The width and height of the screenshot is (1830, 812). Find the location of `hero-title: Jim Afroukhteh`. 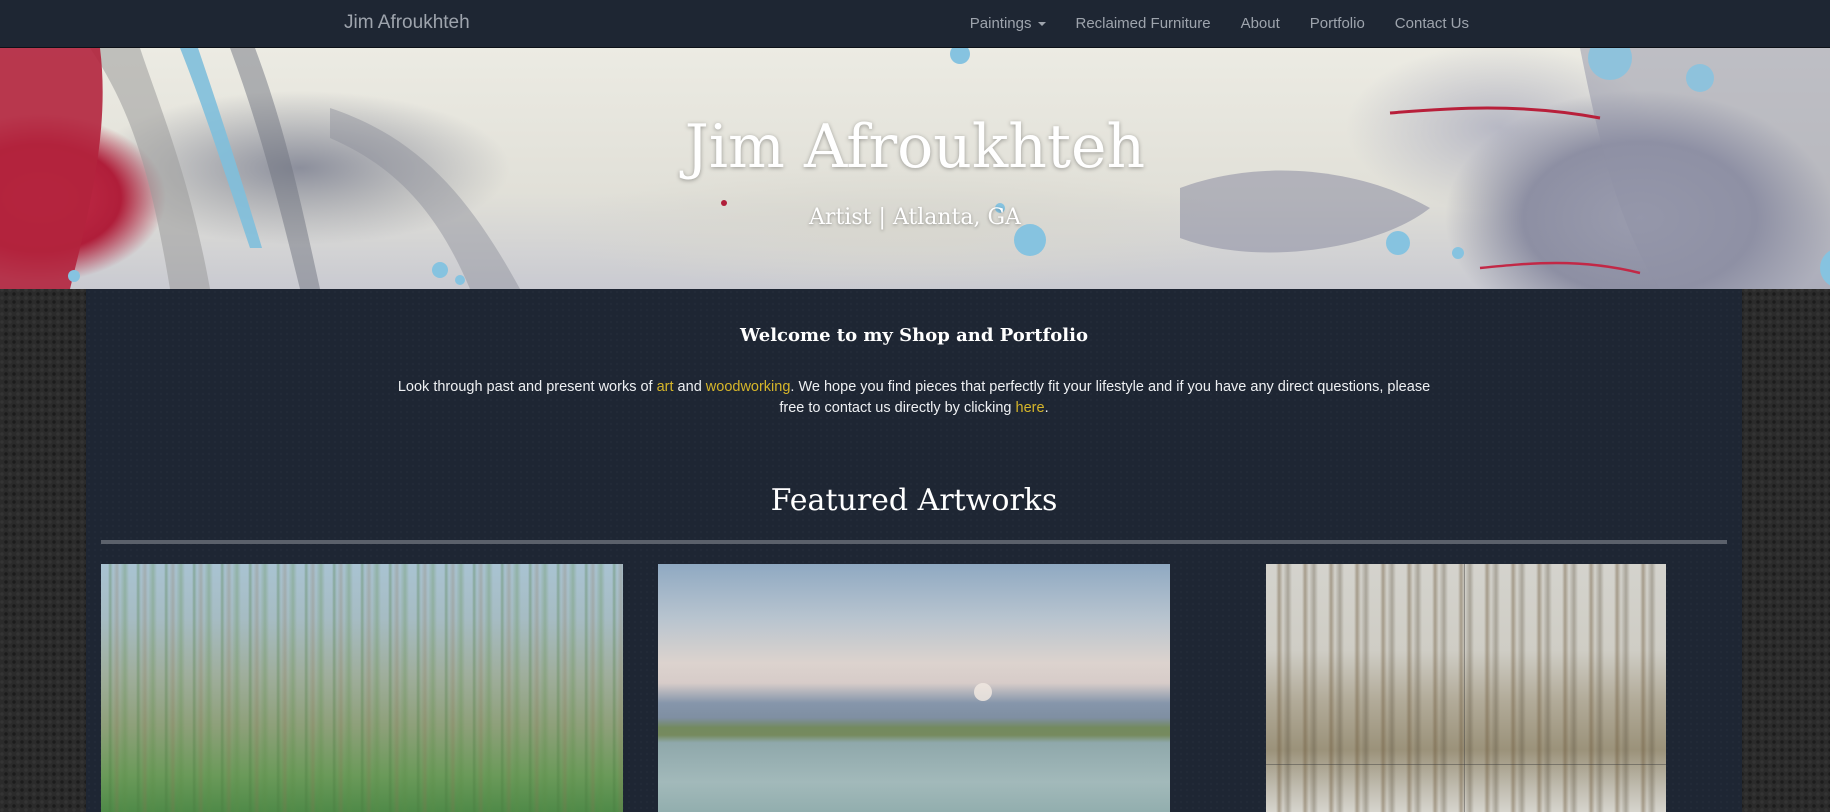

hero-title: Jim Afroukhteh is located at coordinates (915, 147).